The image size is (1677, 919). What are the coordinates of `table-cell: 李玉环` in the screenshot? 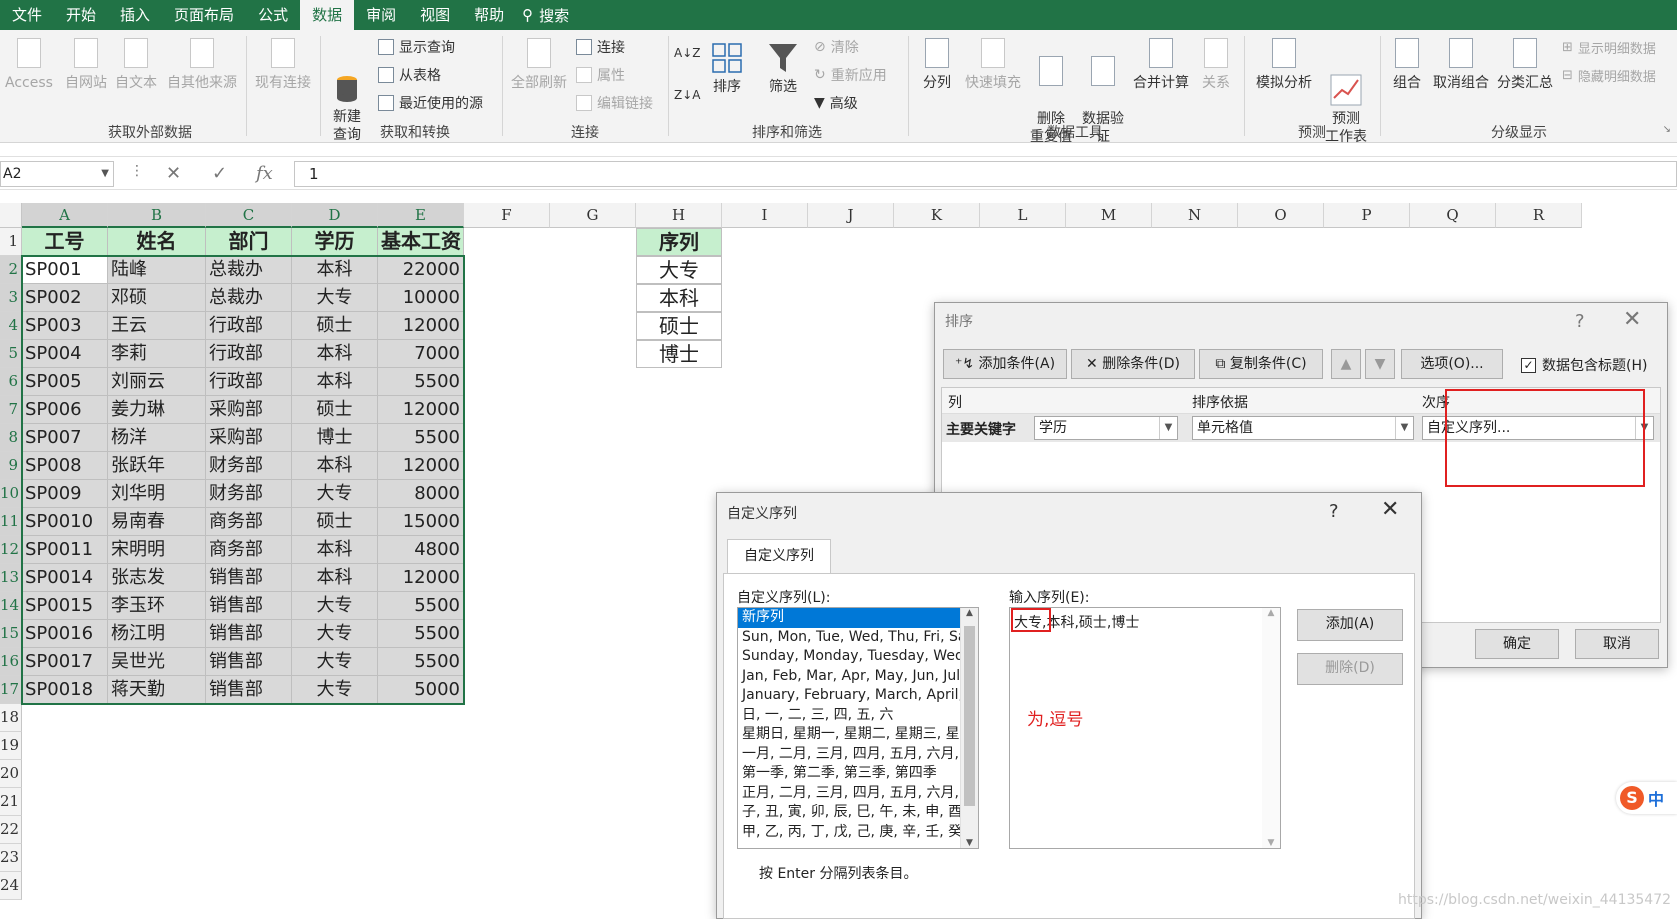 It's located at (157, 606).